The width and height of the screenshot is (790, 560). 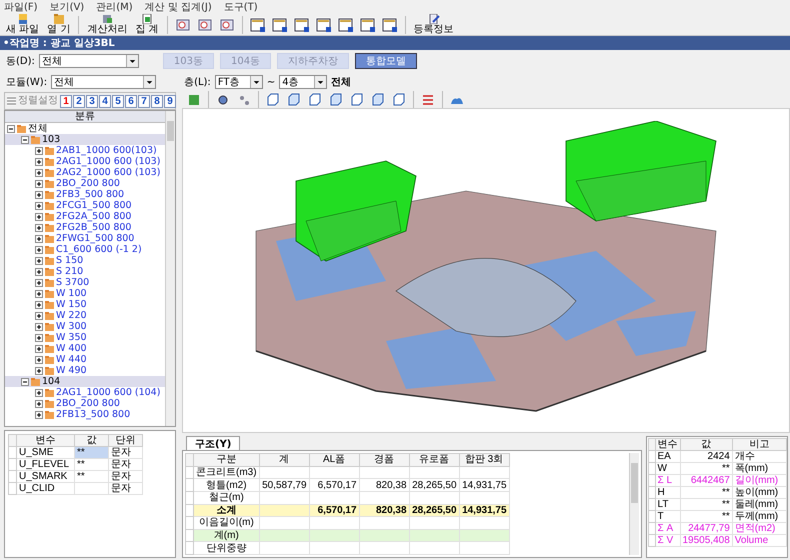 I want to click on toolbar-button: 열 기, so click(x=59, y=25).